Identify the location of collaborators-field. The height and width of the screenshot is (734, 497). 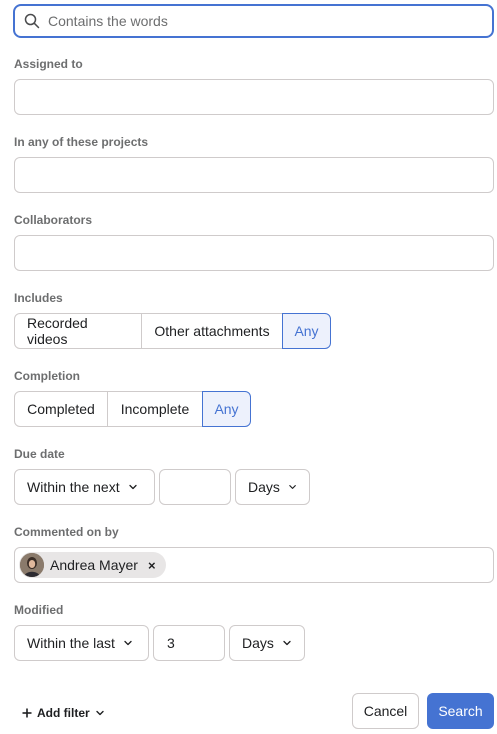
(254, 253).